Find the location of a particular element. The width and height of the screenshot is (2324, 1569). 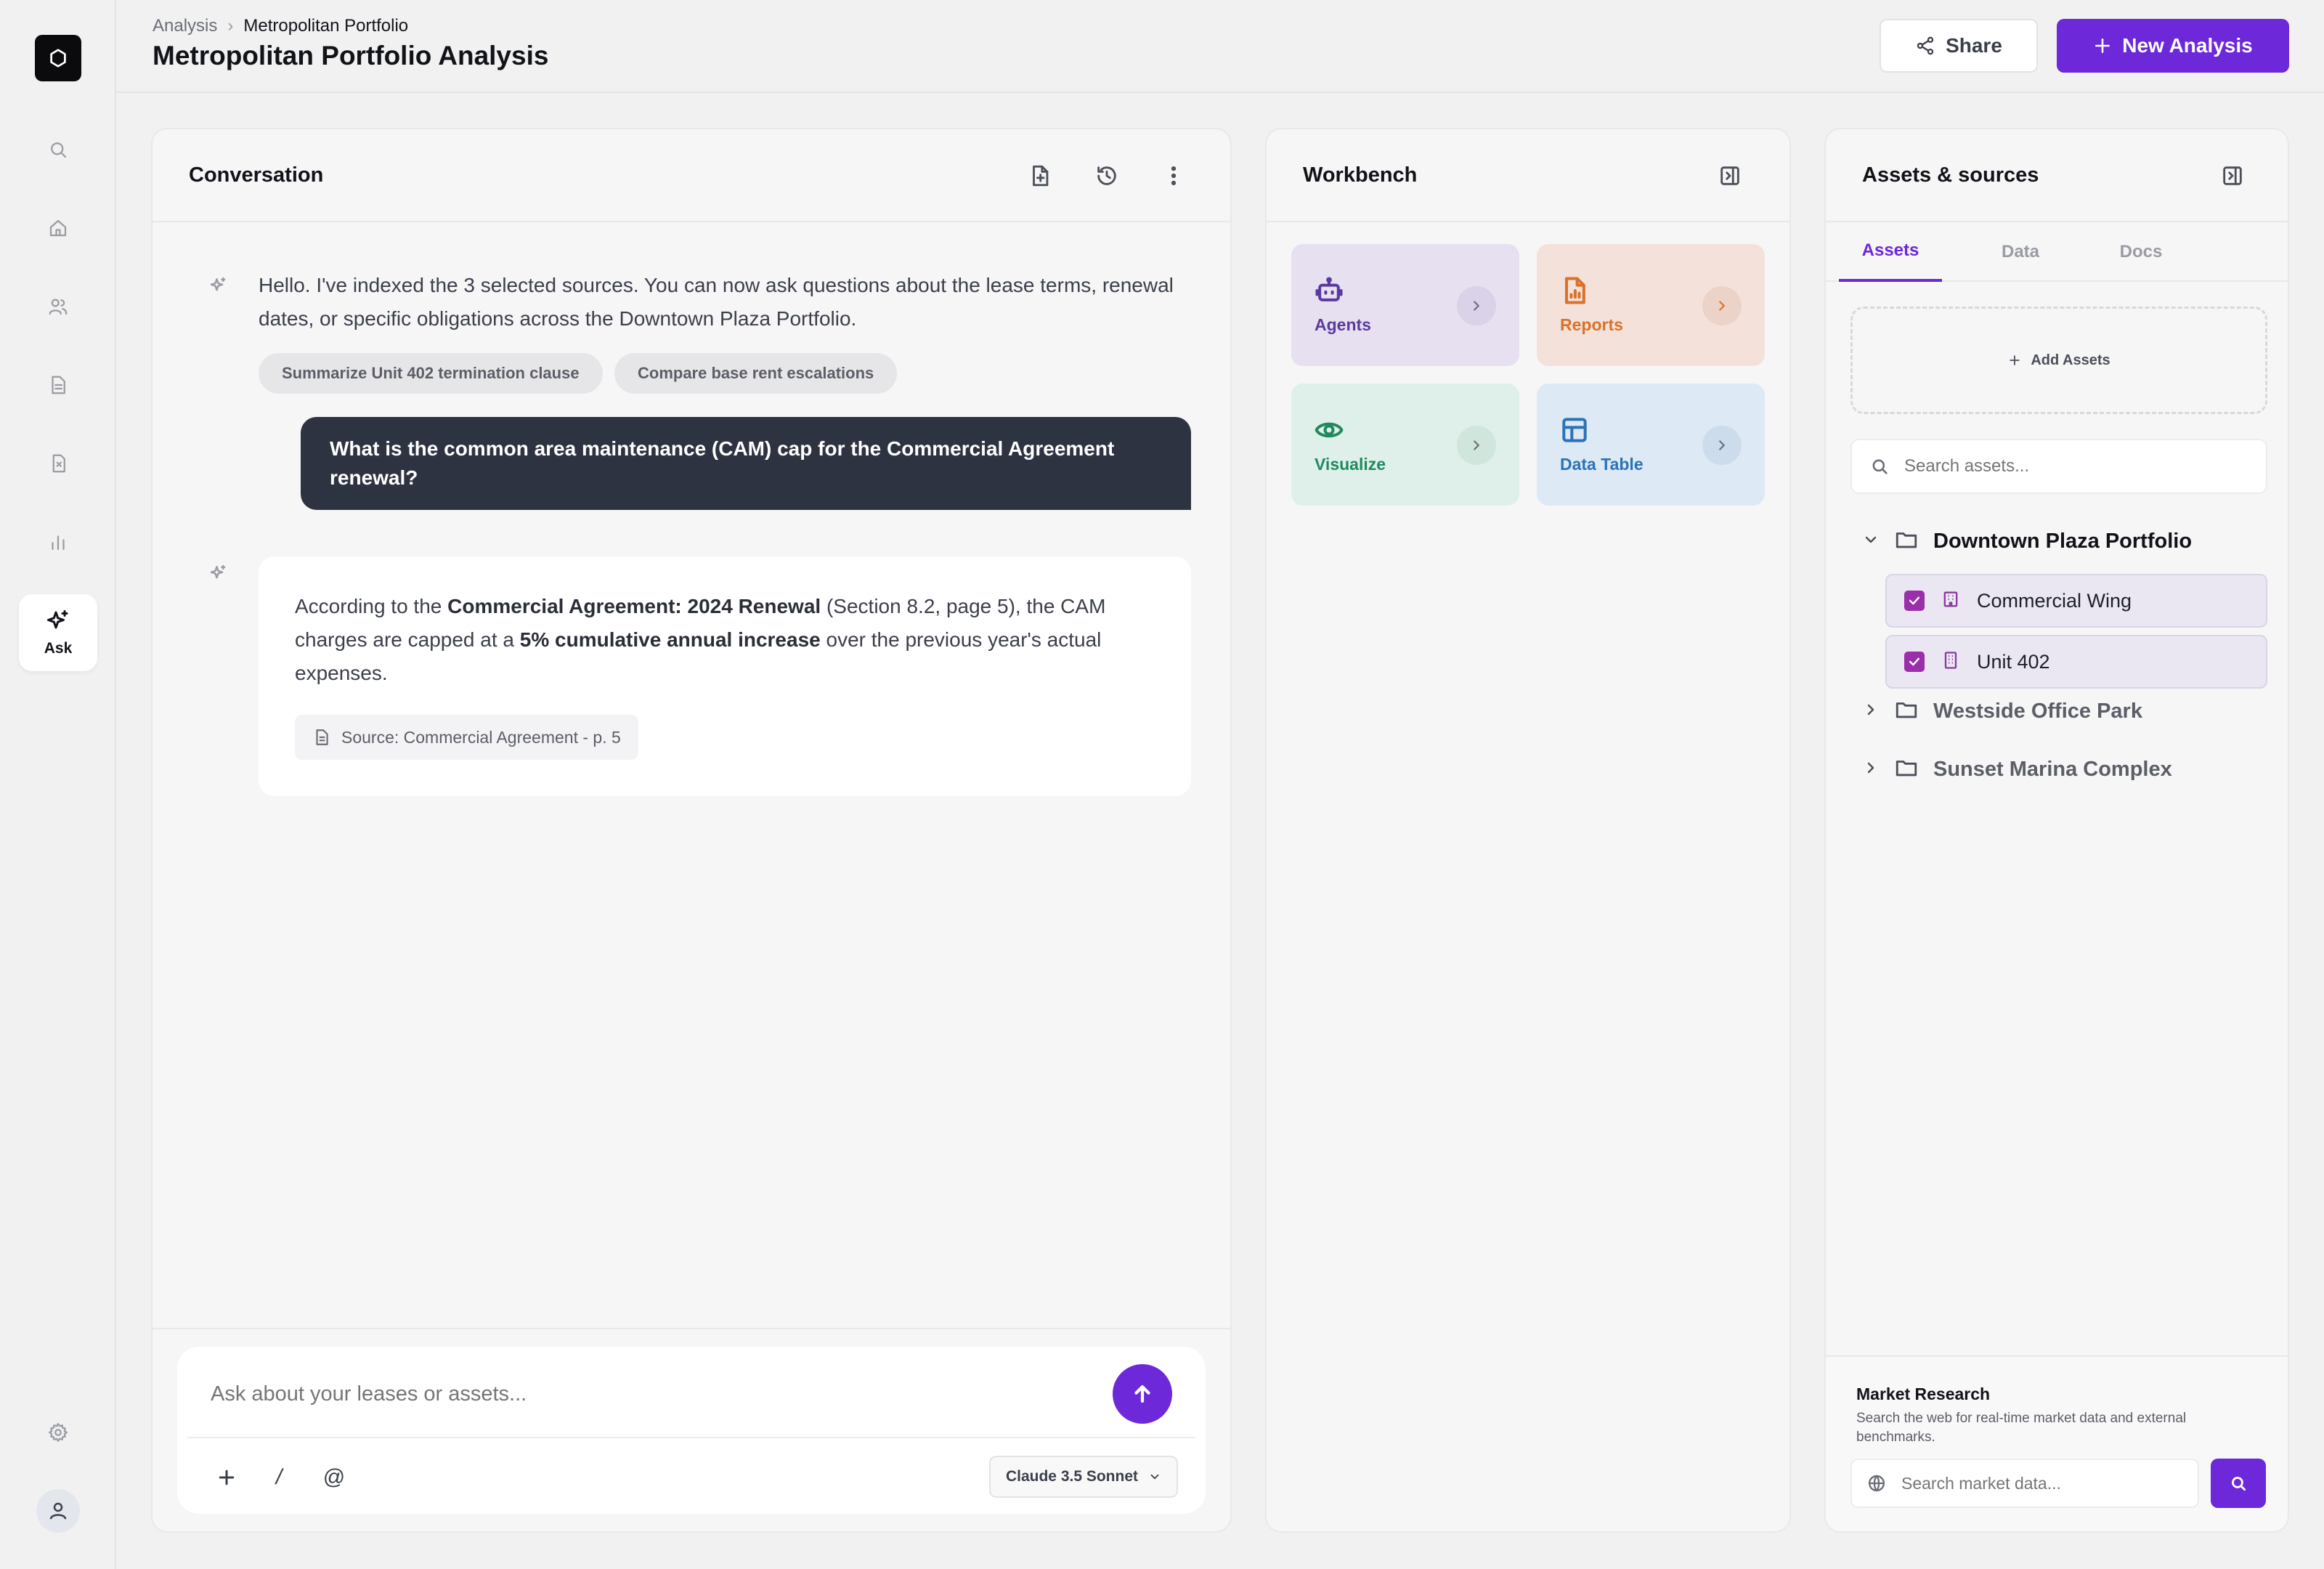

suggestion-chip: Summarize Unit 402 termination clause is located at coordinates (431, 373).